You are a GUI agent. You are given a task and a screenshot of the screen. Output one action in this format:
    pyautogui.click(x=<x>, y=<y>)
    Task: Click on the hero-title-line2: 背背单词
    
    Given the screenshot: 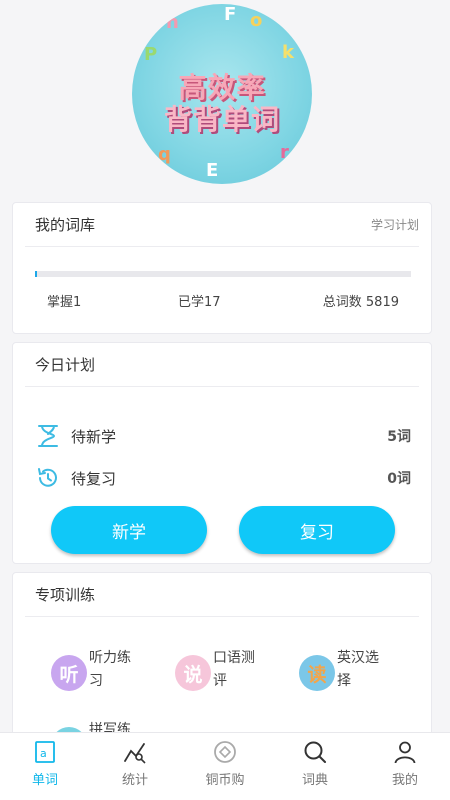 What is the action you would take?
    pyautogui.click(x=221, y=119)
    